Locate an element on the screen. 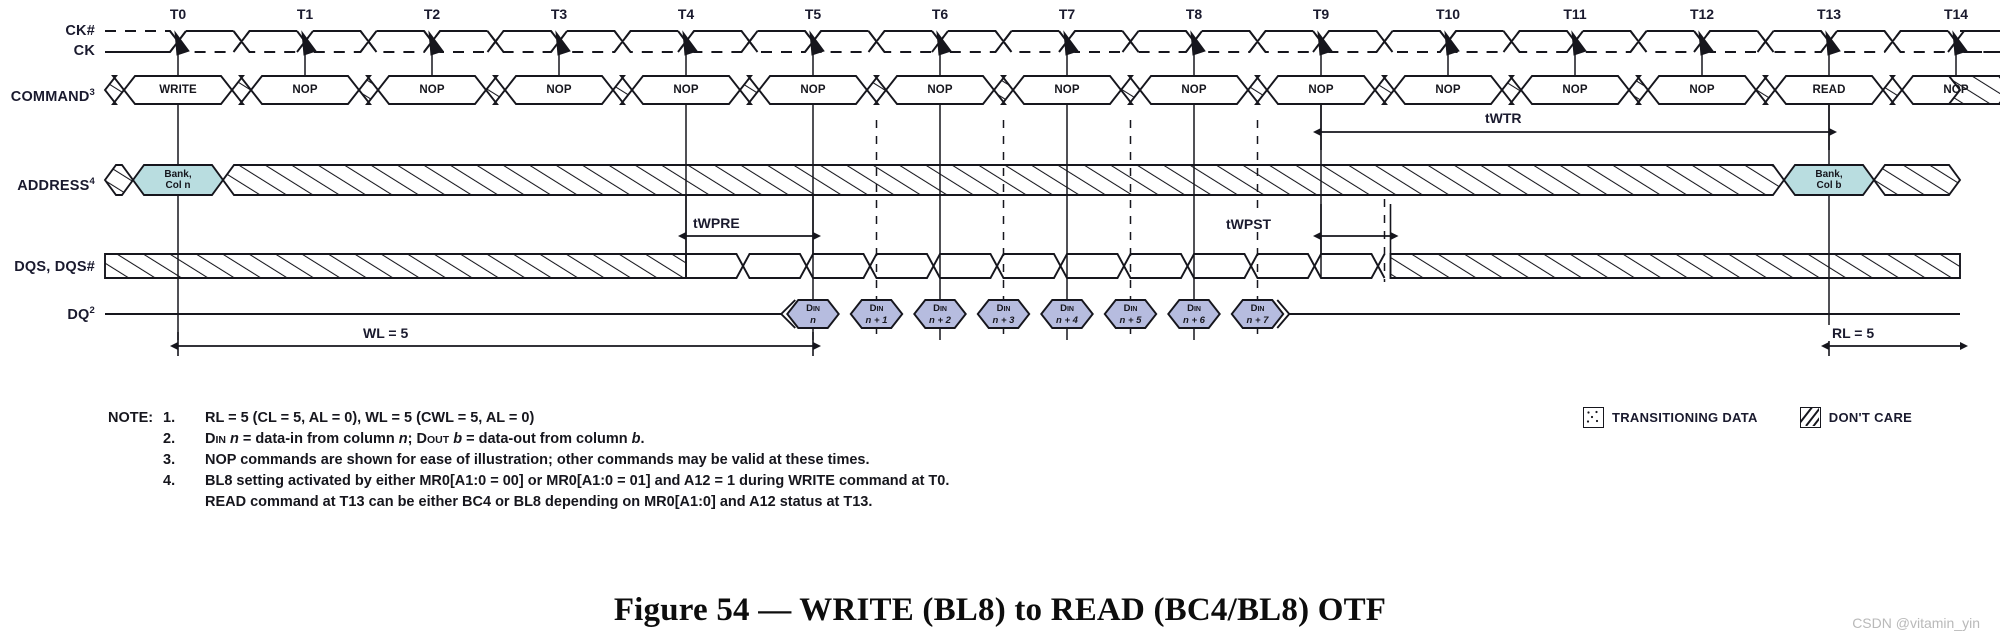  legend-label-dont-care: DON'T CARE is located at coordinates (1870, 417).